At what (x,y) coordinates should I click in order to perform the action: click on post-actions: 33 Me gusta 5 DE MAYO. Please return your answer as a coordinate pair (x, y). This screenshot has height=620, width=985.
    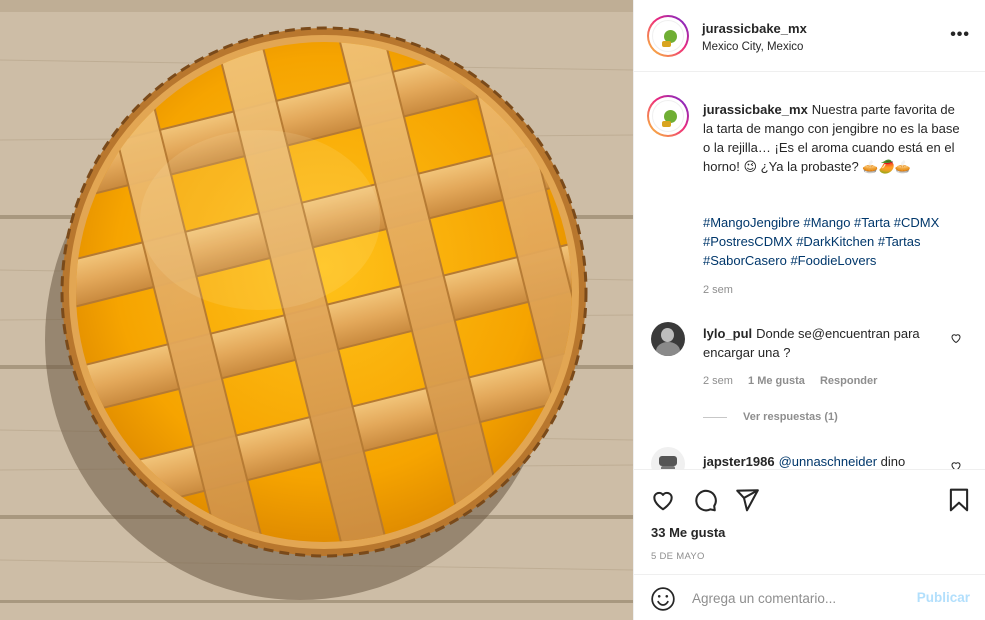
    Looking at the image, I should click on (809, 521).